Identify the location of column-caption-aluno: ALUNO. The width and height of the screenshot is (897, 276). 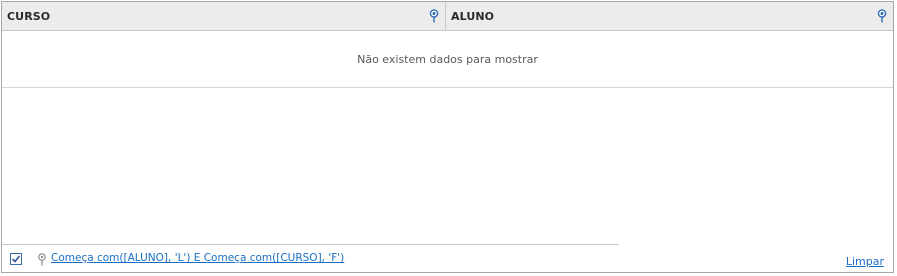
(473, 16).